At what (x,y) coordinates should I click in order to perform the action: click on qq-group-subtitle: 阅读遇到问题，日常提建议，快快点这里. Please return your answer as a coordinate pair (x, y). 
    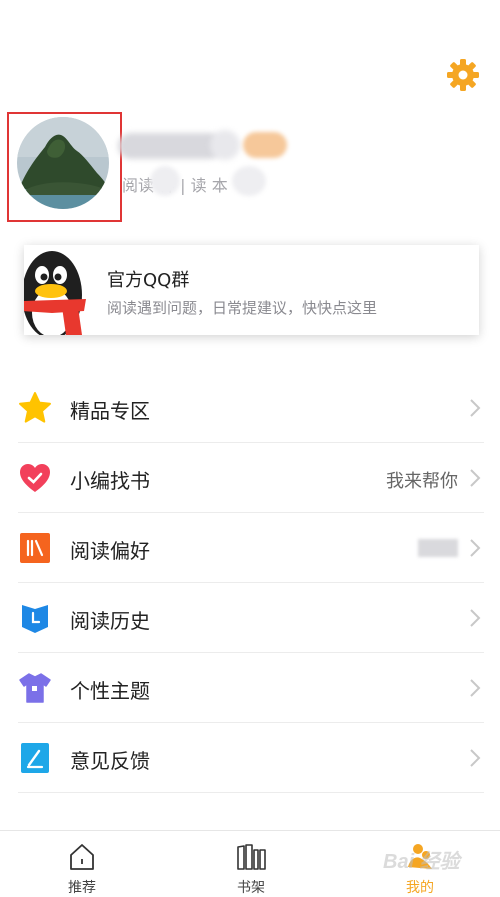
    Looking at the image, I should click on (242, 308).